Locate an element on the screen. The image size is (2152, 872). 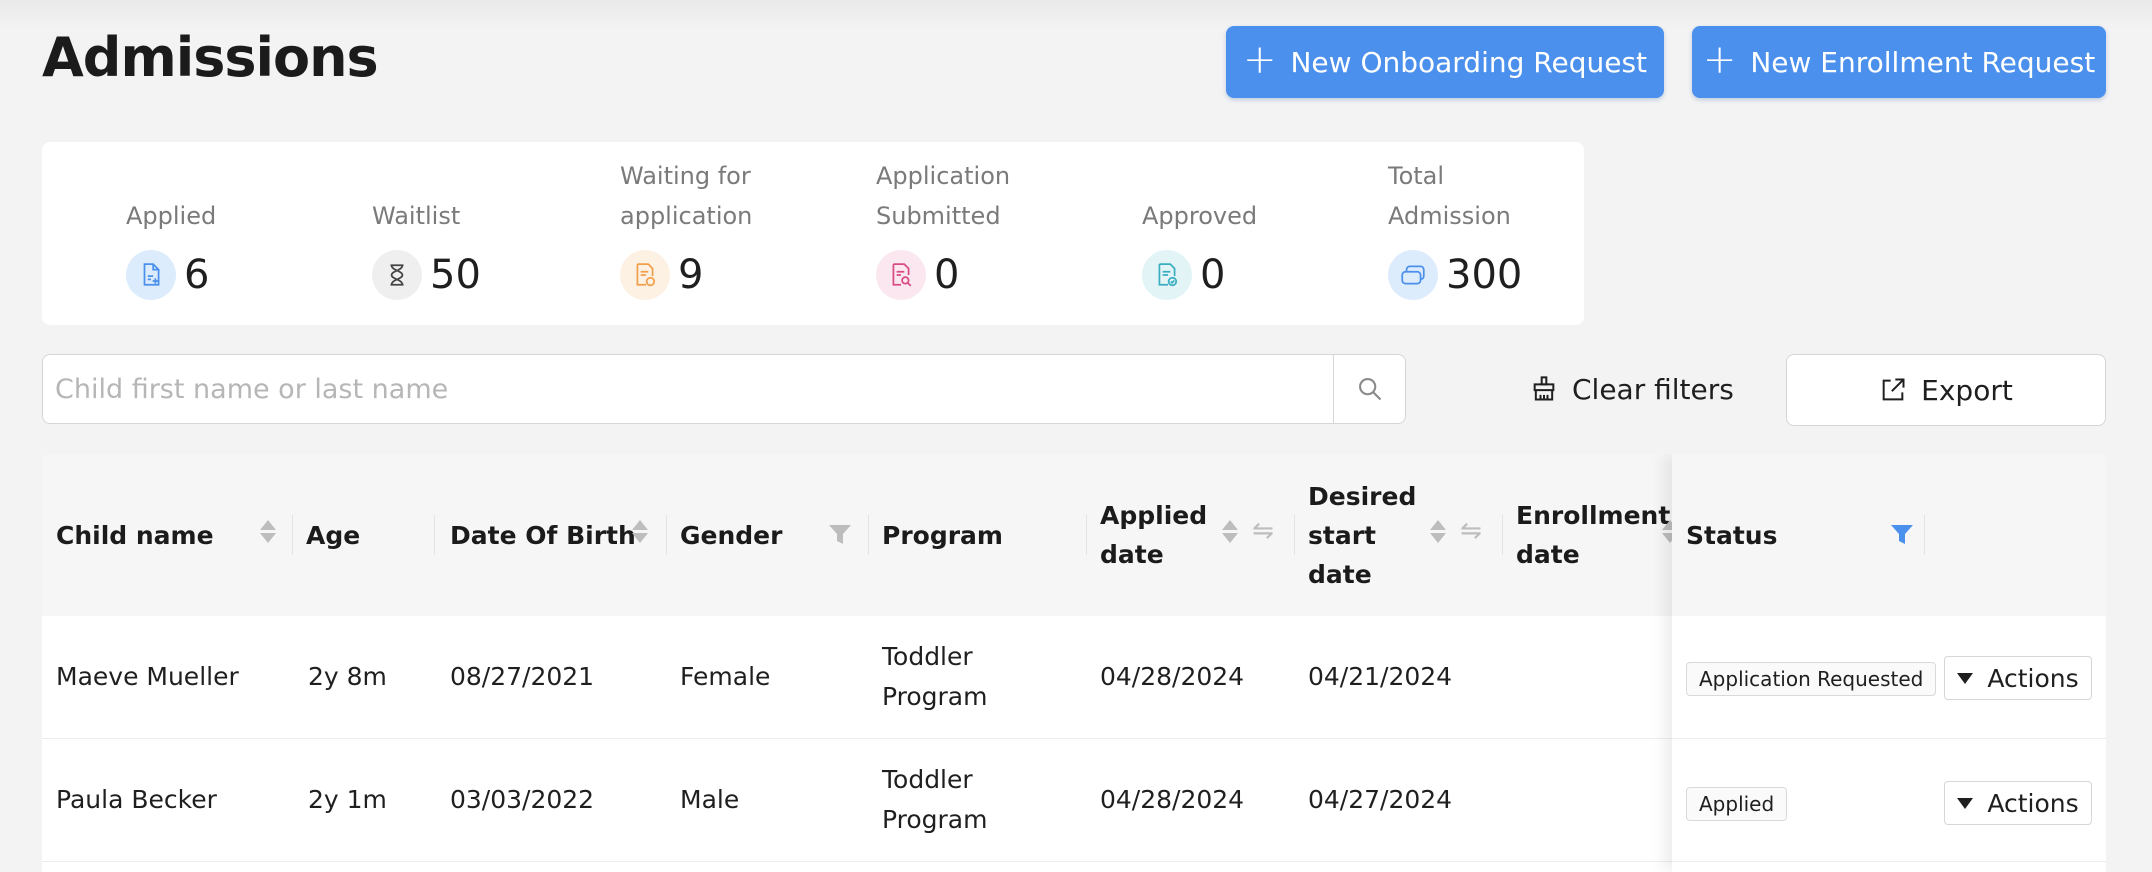
cell-child-name: Maeve Mueller is located at coordinates (147, 676).